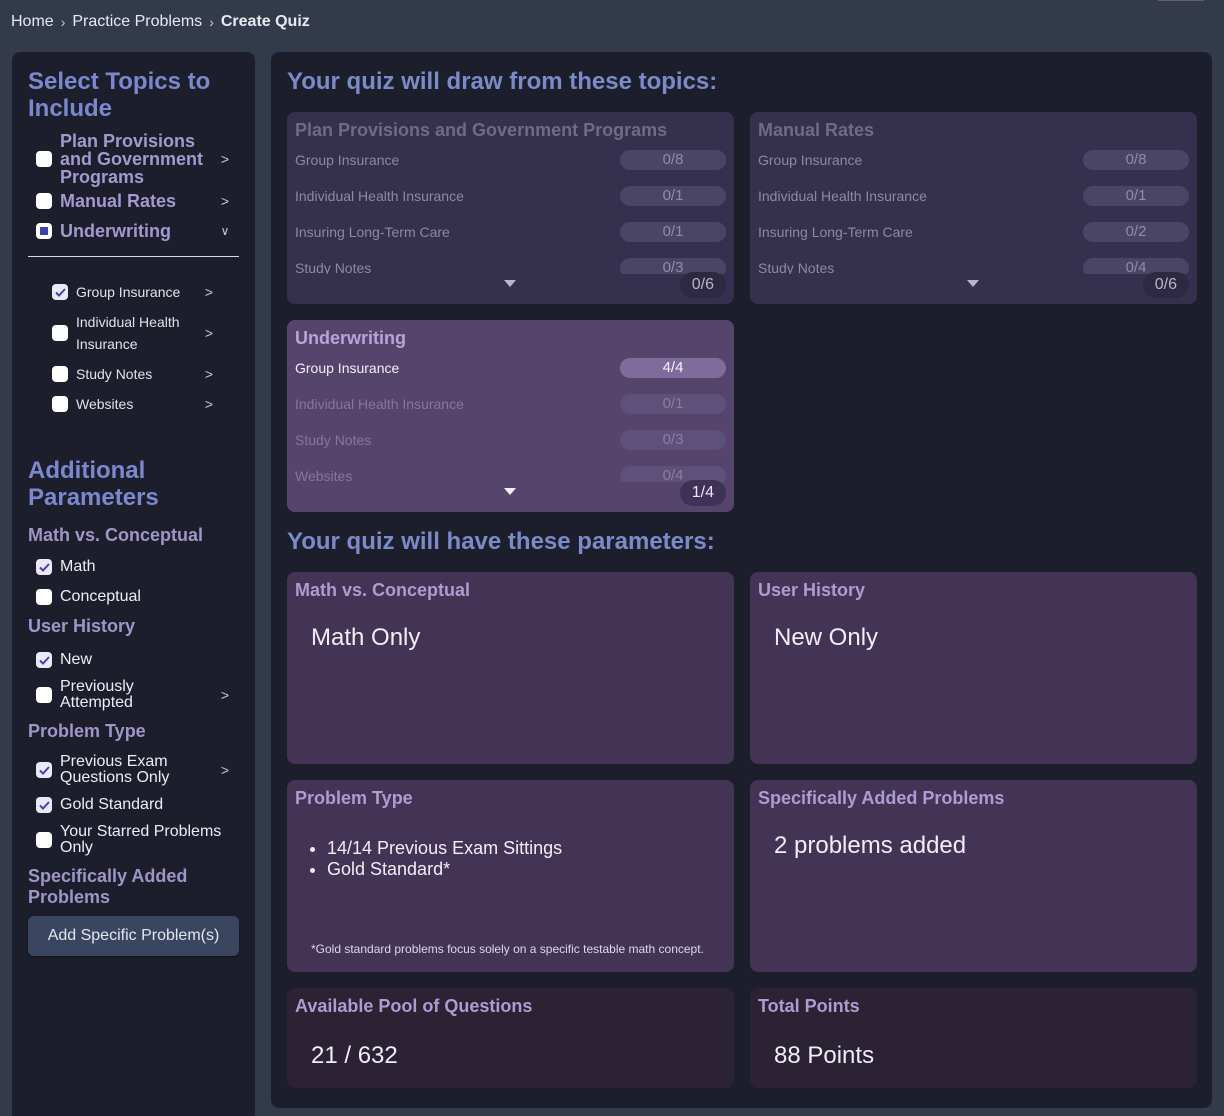 The width and height of the screenshot is (1224, 1116). I want to click on previous-exam-checkbox-checked, so click(44, 770).